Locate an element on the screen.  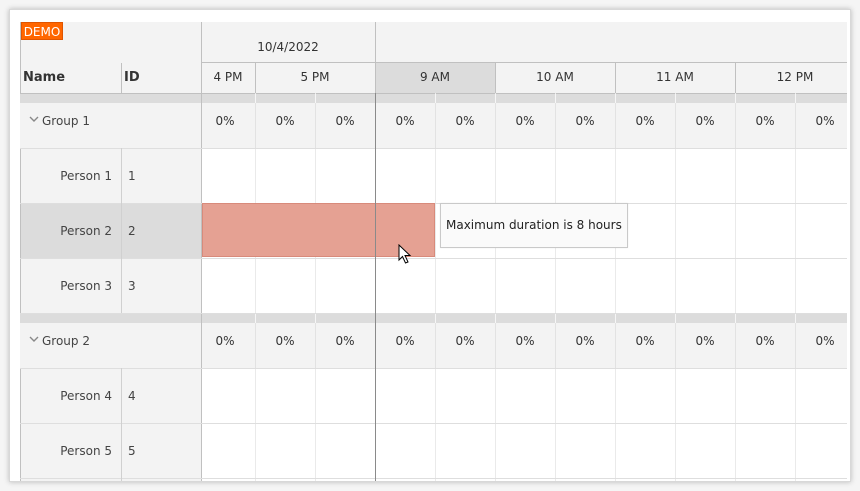
date-divider is located at coordinates (375, 57).